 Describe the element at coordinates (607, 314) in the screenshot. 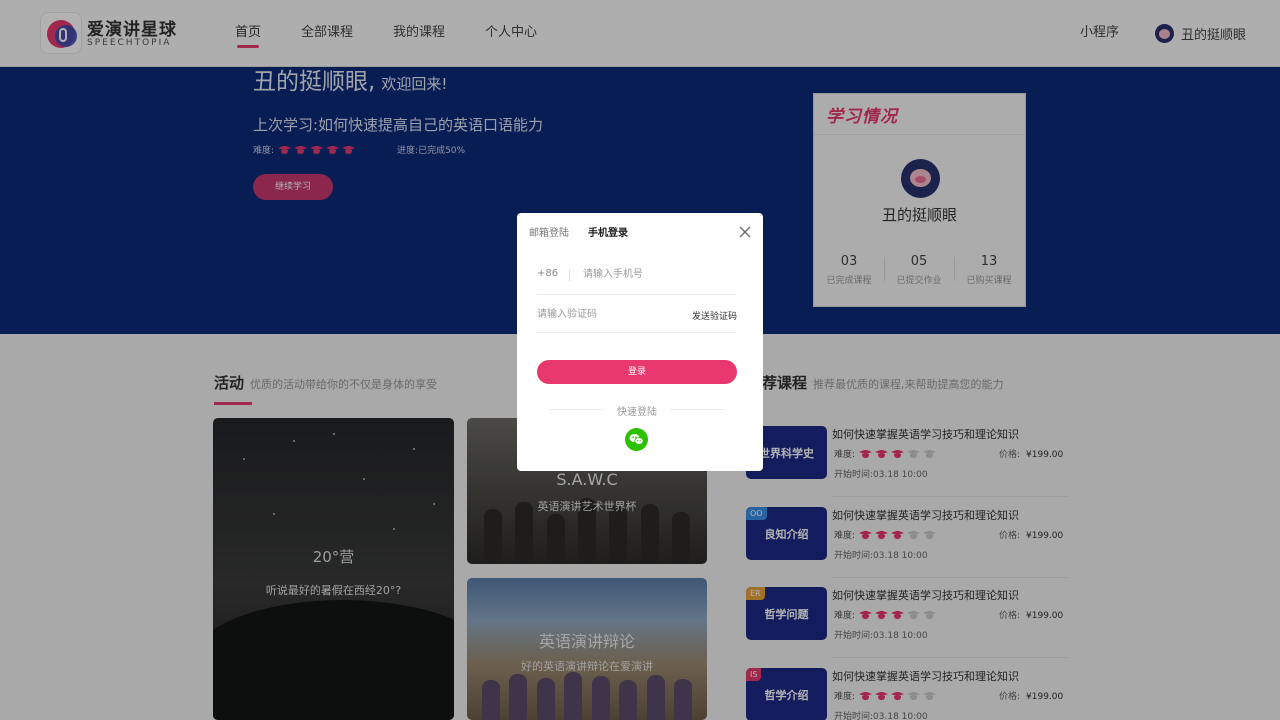

I see `verification-code-input` at that location.